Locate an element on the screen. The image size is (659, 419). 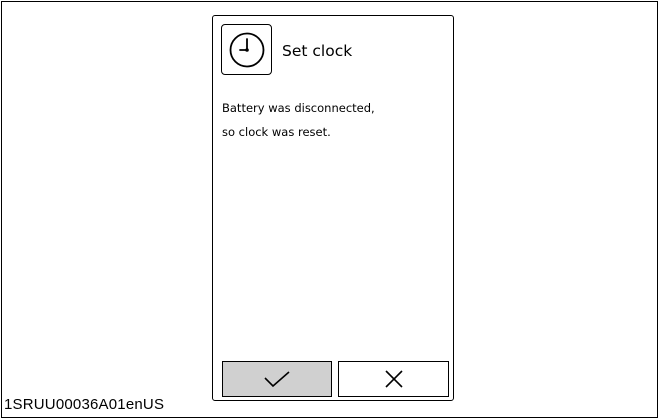
clock-icon-box is located at coordinates (246, 49).